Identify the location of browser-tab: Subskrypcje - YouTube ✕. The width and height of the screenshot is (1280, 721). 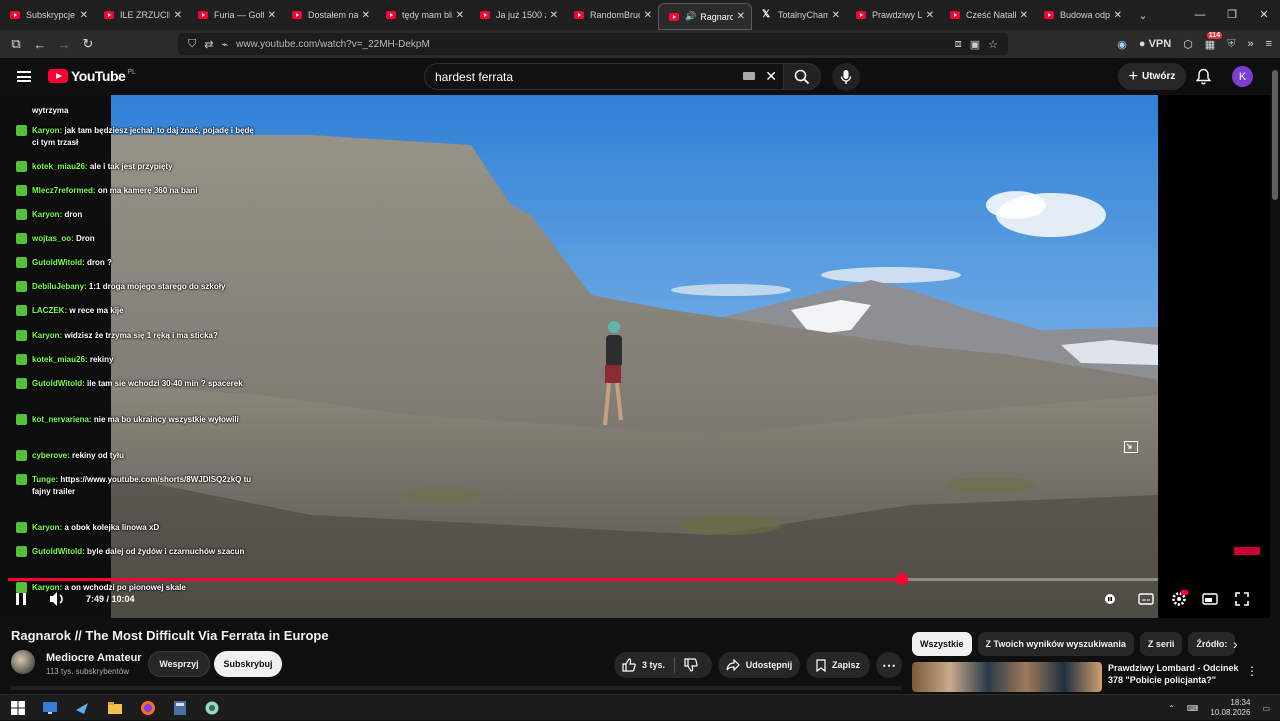
(47, 15).